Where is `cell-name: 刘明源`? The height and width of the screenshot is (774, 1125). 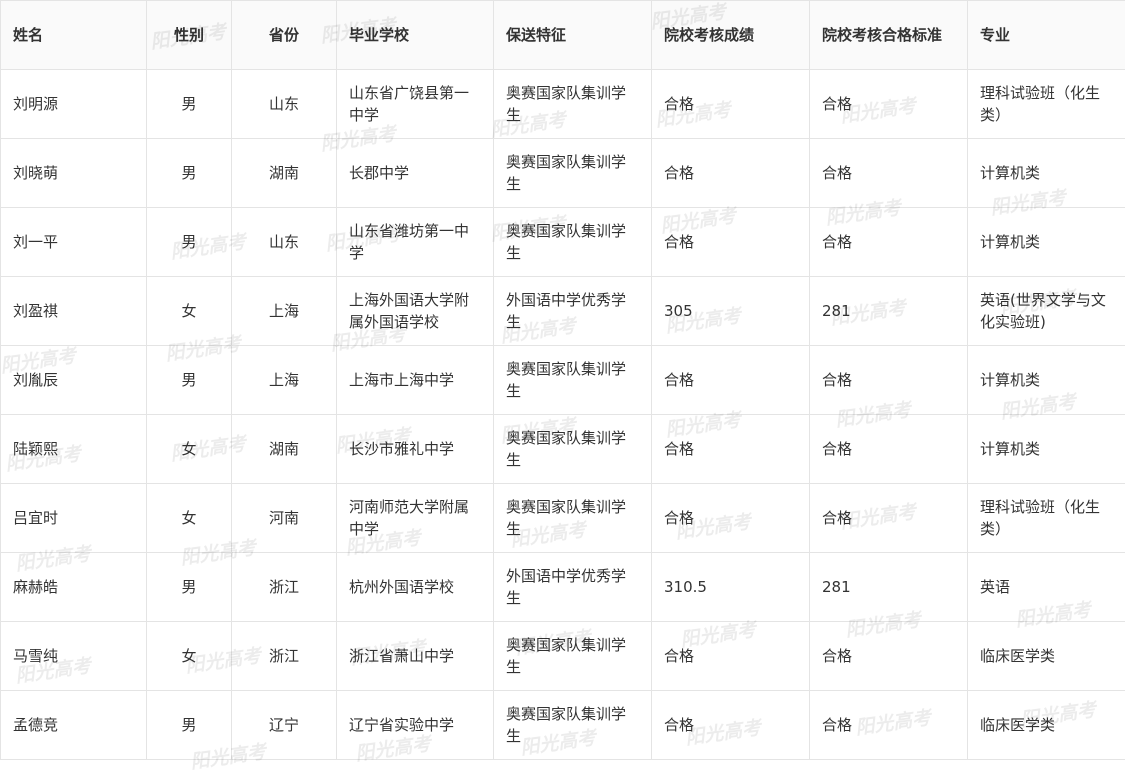
cell-name: 刘明源 is located at coordinates (74, 104).